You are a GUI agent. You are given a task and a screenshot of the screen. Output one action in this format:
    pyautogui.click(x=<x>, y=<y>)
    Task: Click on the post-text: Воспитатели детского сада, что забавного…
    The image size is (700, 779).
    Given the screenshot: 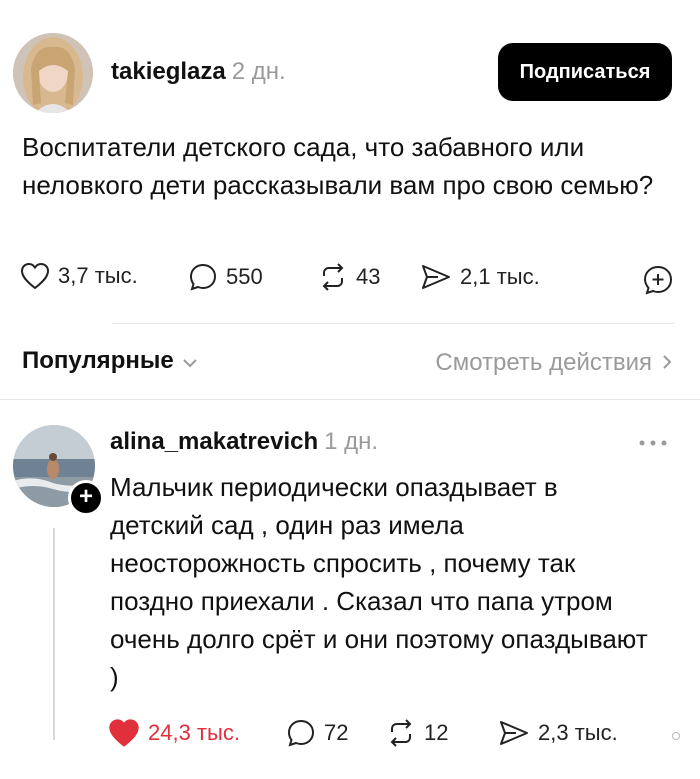 What is the action you would take?
    pyautogui.click(x=338, y=166)
    